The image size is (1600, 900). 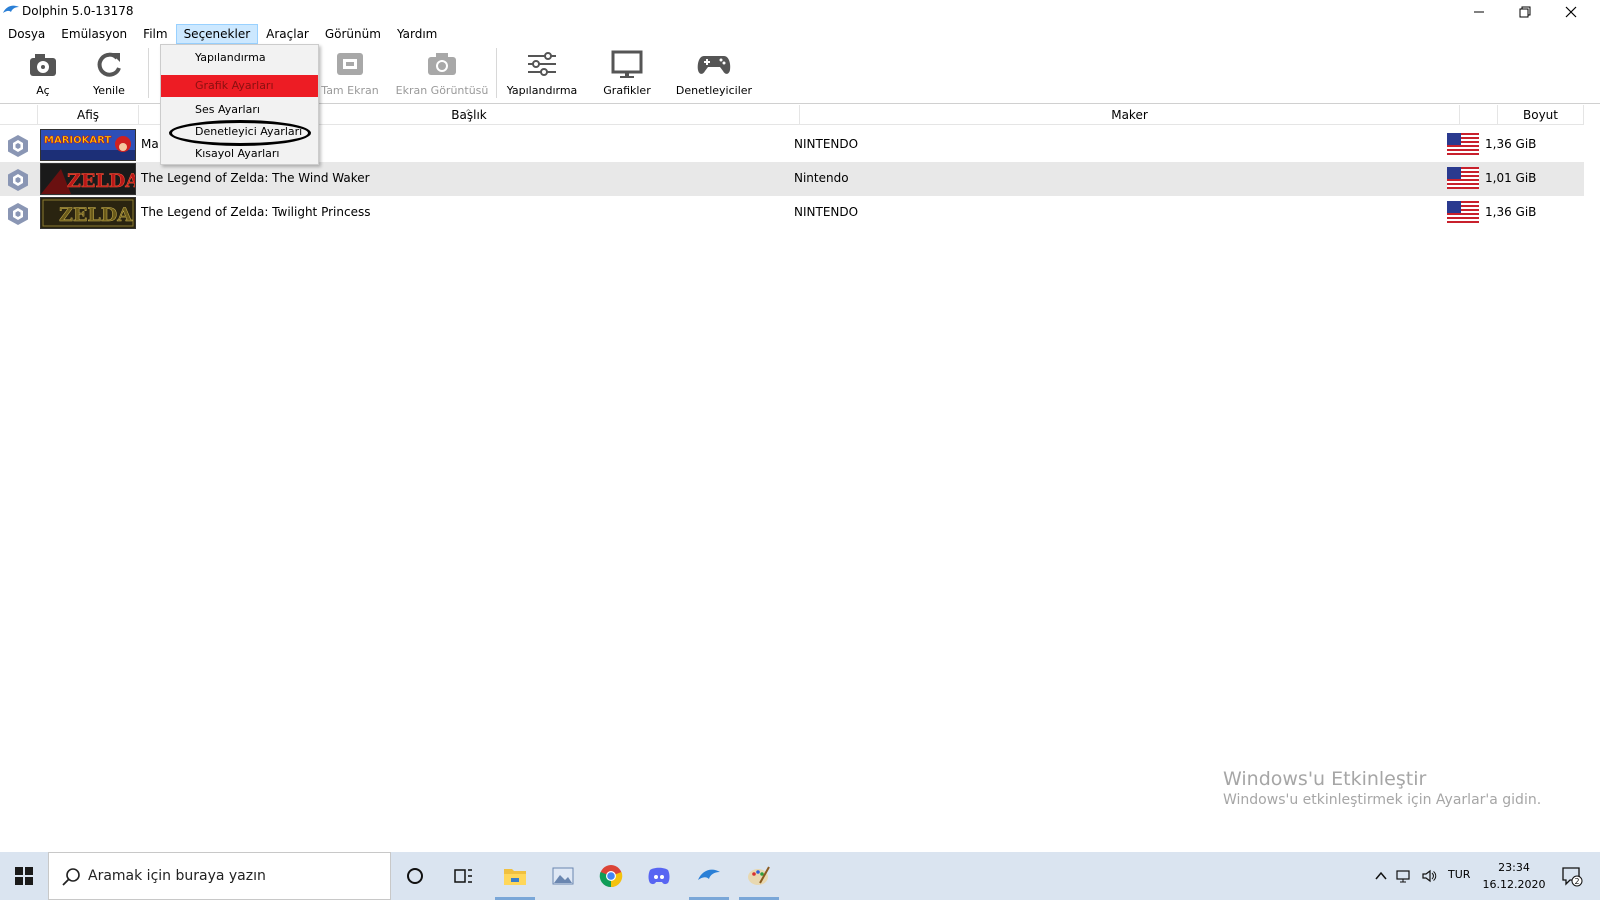 What do you see at coordinates (11, 9) in the screenshot?
I see `dolphin-app-icon` at bounding box center [11, 9].